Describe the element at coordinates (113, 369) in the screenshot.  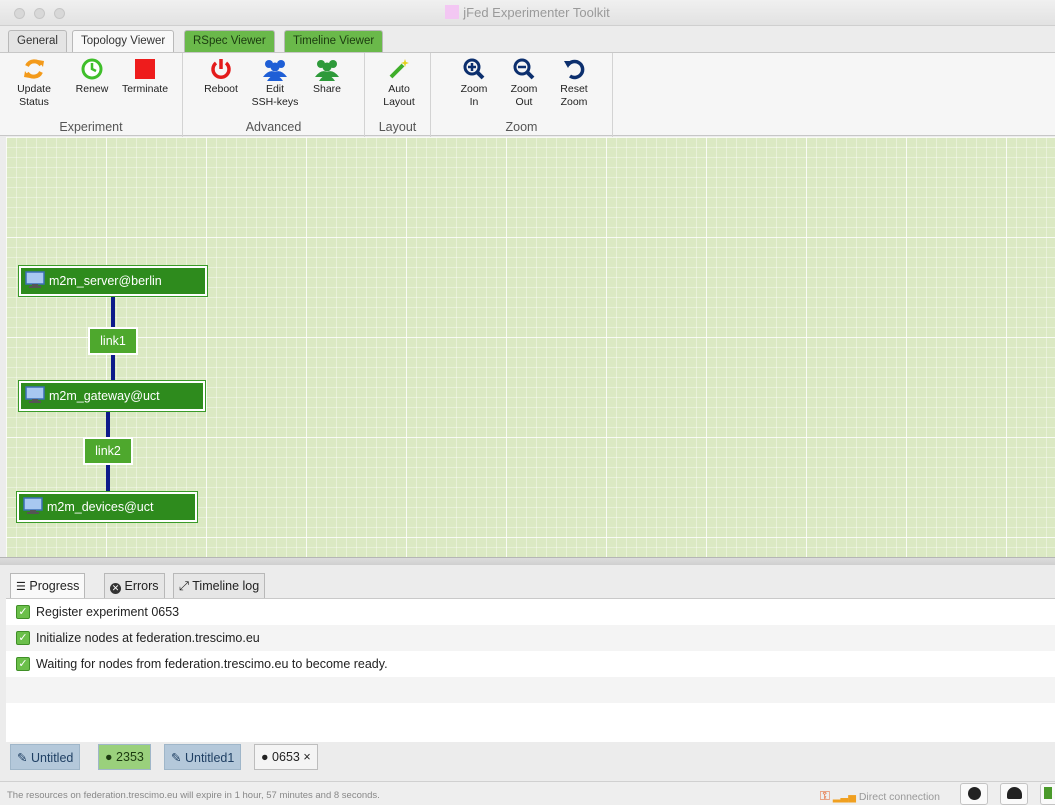
I see `edge-link1-gateway` at that location.